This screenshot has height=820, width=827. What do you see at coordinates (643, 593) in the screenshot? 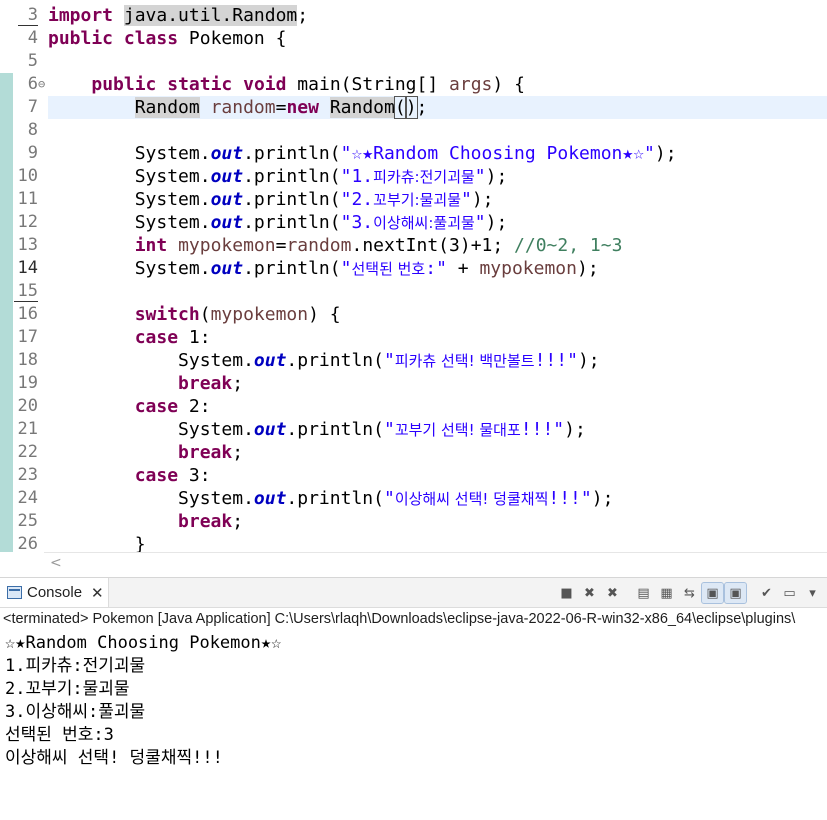
I see `clear-console-icon: ▤` at bounding box center [643, 593].